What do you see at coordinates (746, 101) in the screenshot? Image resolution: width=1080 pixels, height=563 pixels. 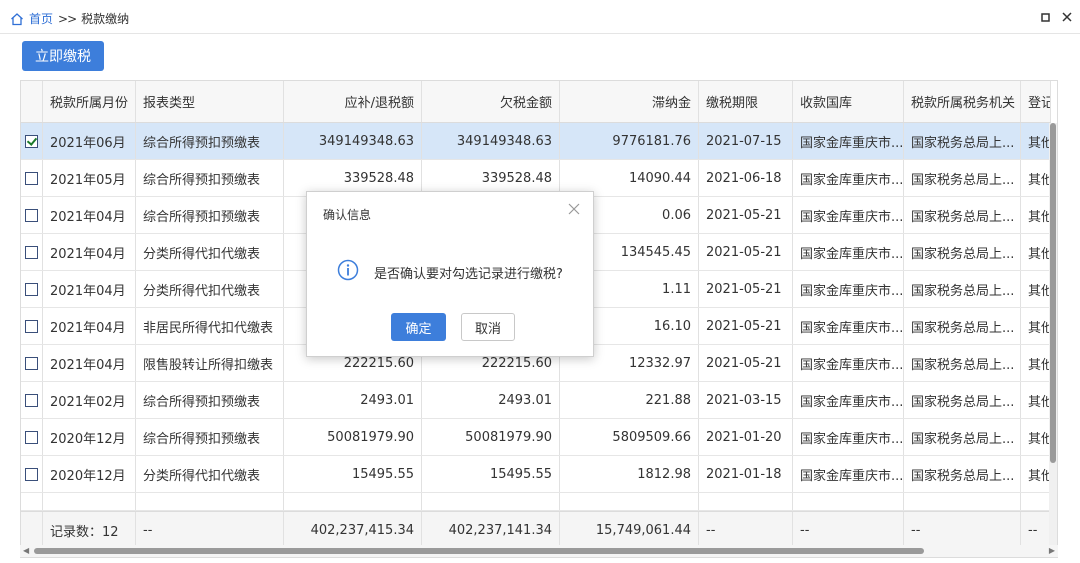 I see `header-col-deadline: 缴税期限` at bounding box center [746, 101].